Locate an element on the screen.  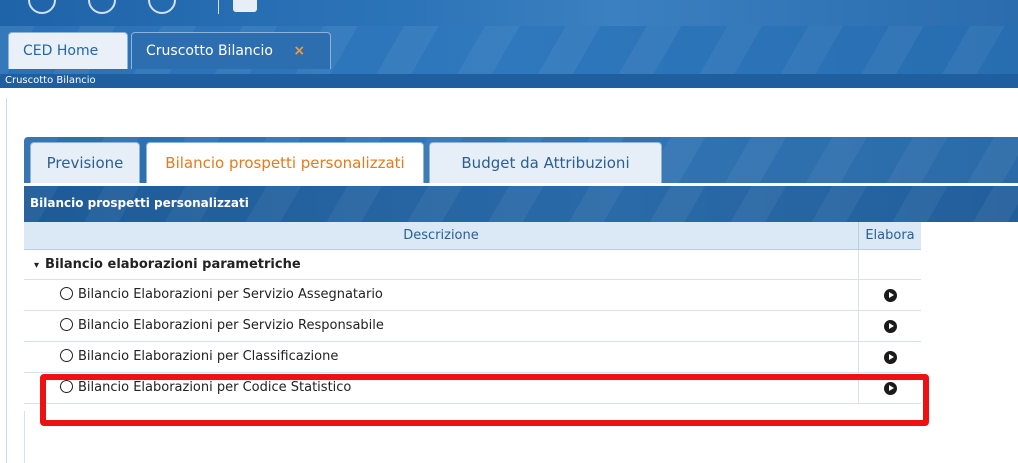
panel-title: Bilancio prospetti personalizzati is located at coordinates (521, 204).